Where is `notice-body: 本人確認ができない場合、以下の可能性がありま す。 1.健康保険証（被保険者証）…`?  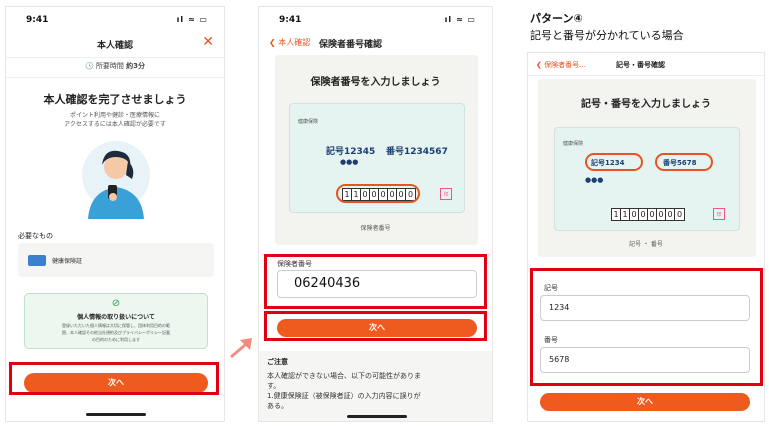 notice-body: 本人確認ができない場合、以下の可能性がありま す。 1.健康保険証（被保険者証）… is located at coordinates (376, 391).